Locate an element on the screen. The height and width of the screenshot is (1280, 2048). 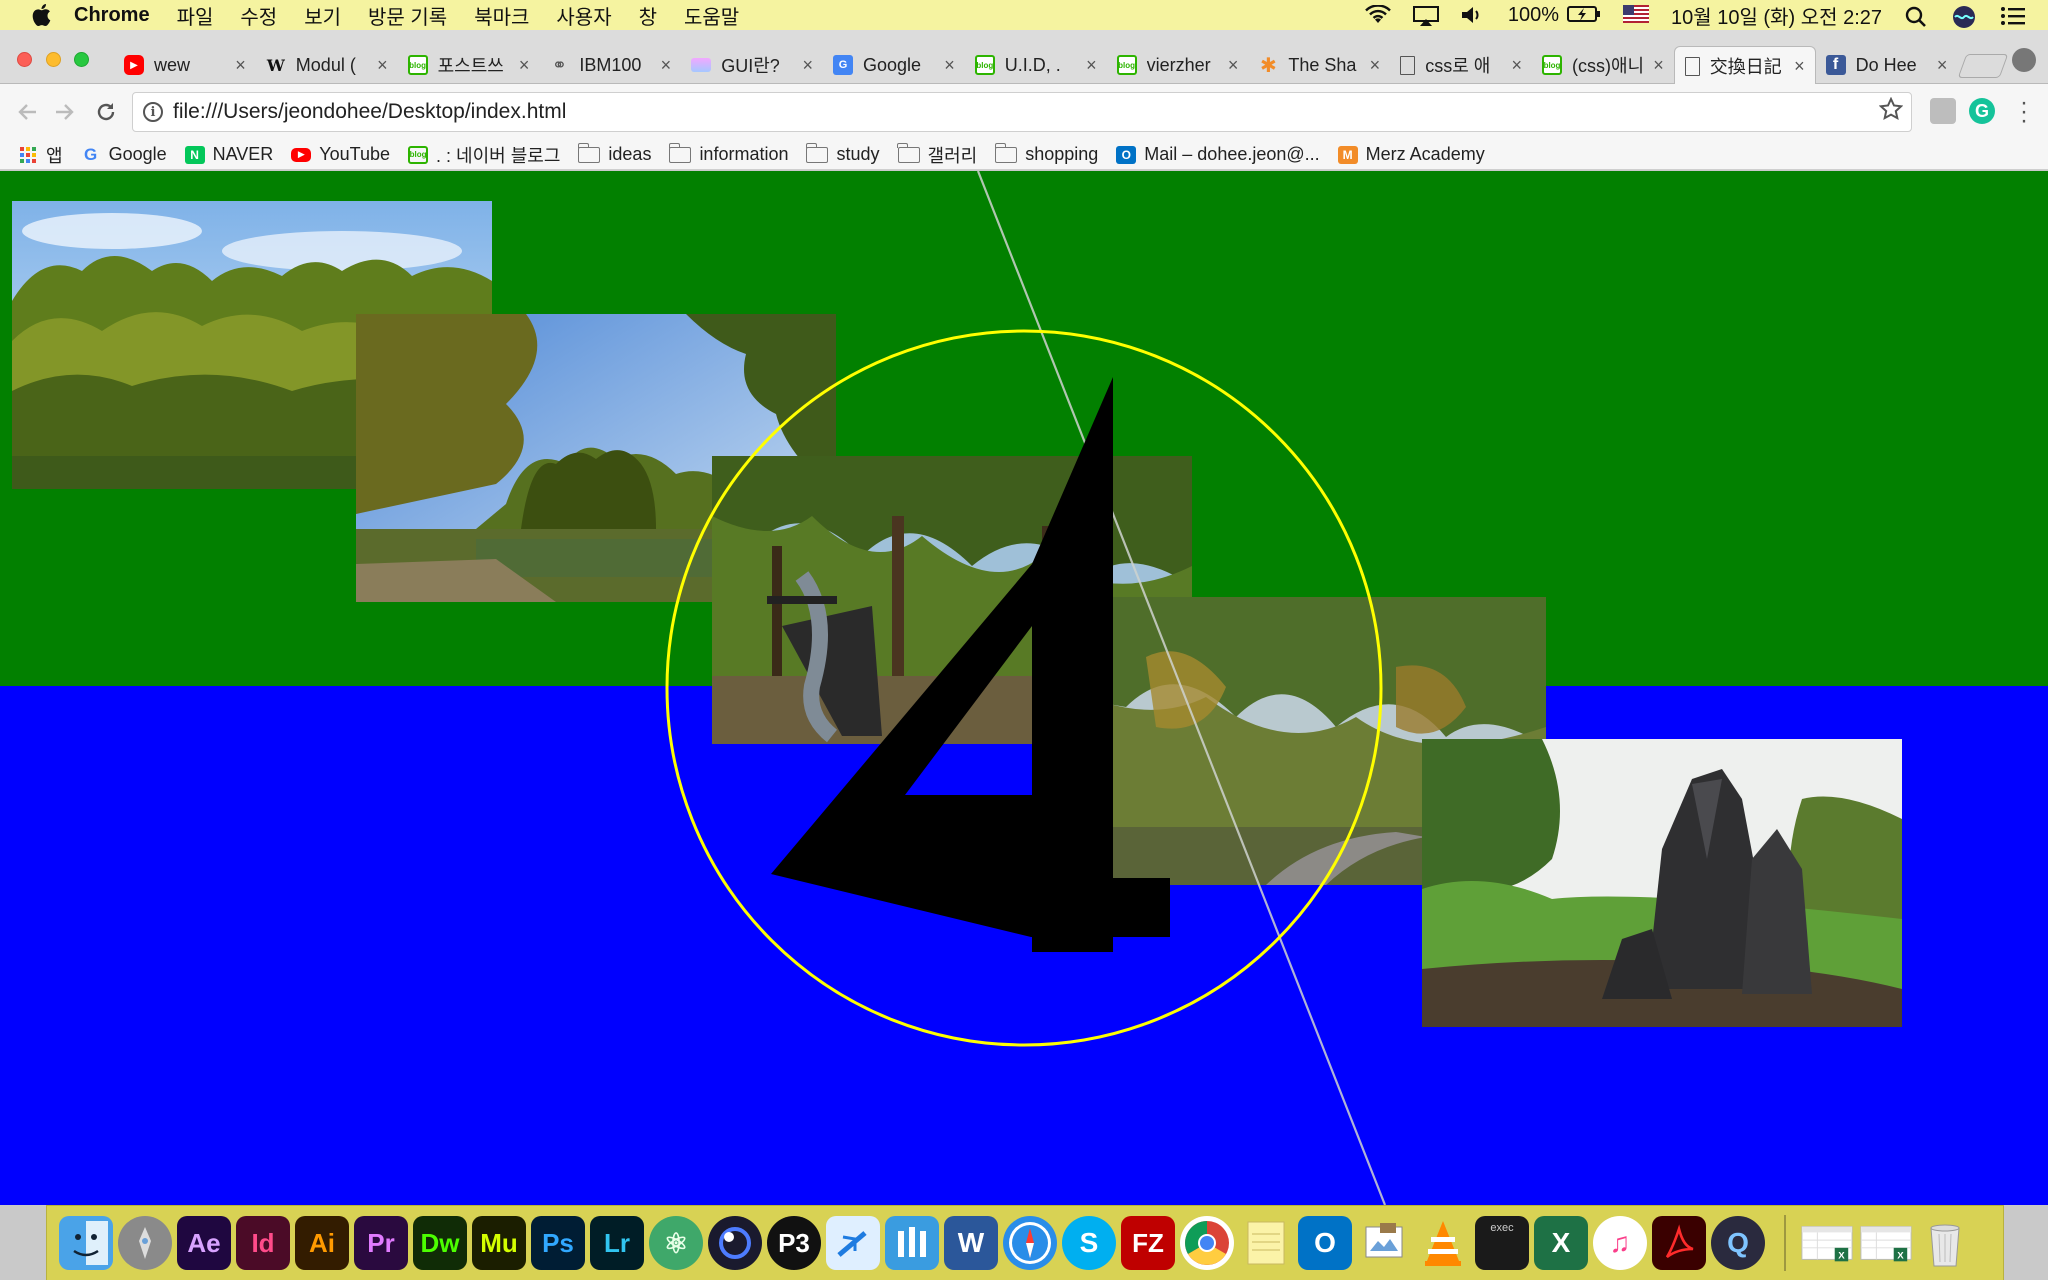
trash-icon is located at coordinates (1945, 1243).